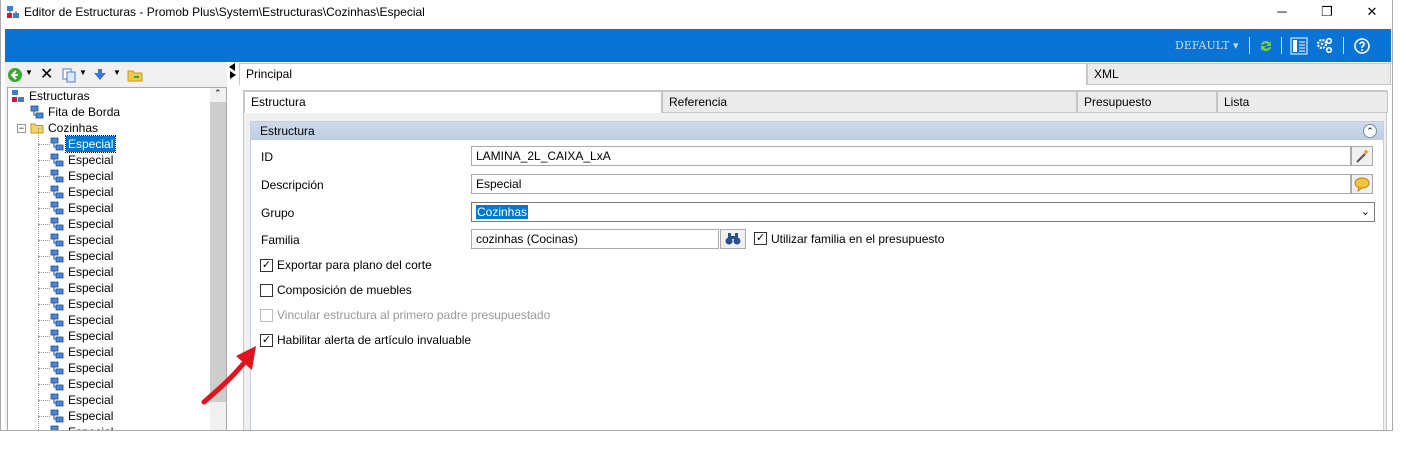 The height and width of the screenshot is (462, 1416). What do you see at coordinates (13, 12) in the screenshot?
I see `app-icon` at bounding box center [13, 12].